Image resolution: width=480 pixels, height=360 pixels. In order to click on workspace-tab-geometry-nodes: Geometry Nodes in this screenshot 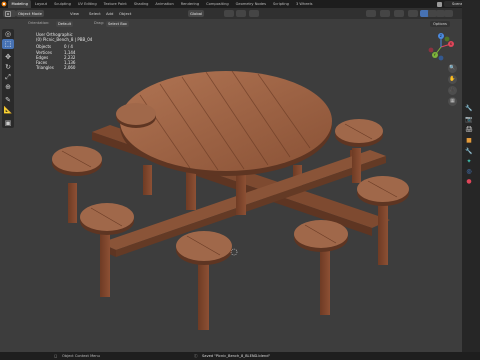, I will do `click(250, 4)`.